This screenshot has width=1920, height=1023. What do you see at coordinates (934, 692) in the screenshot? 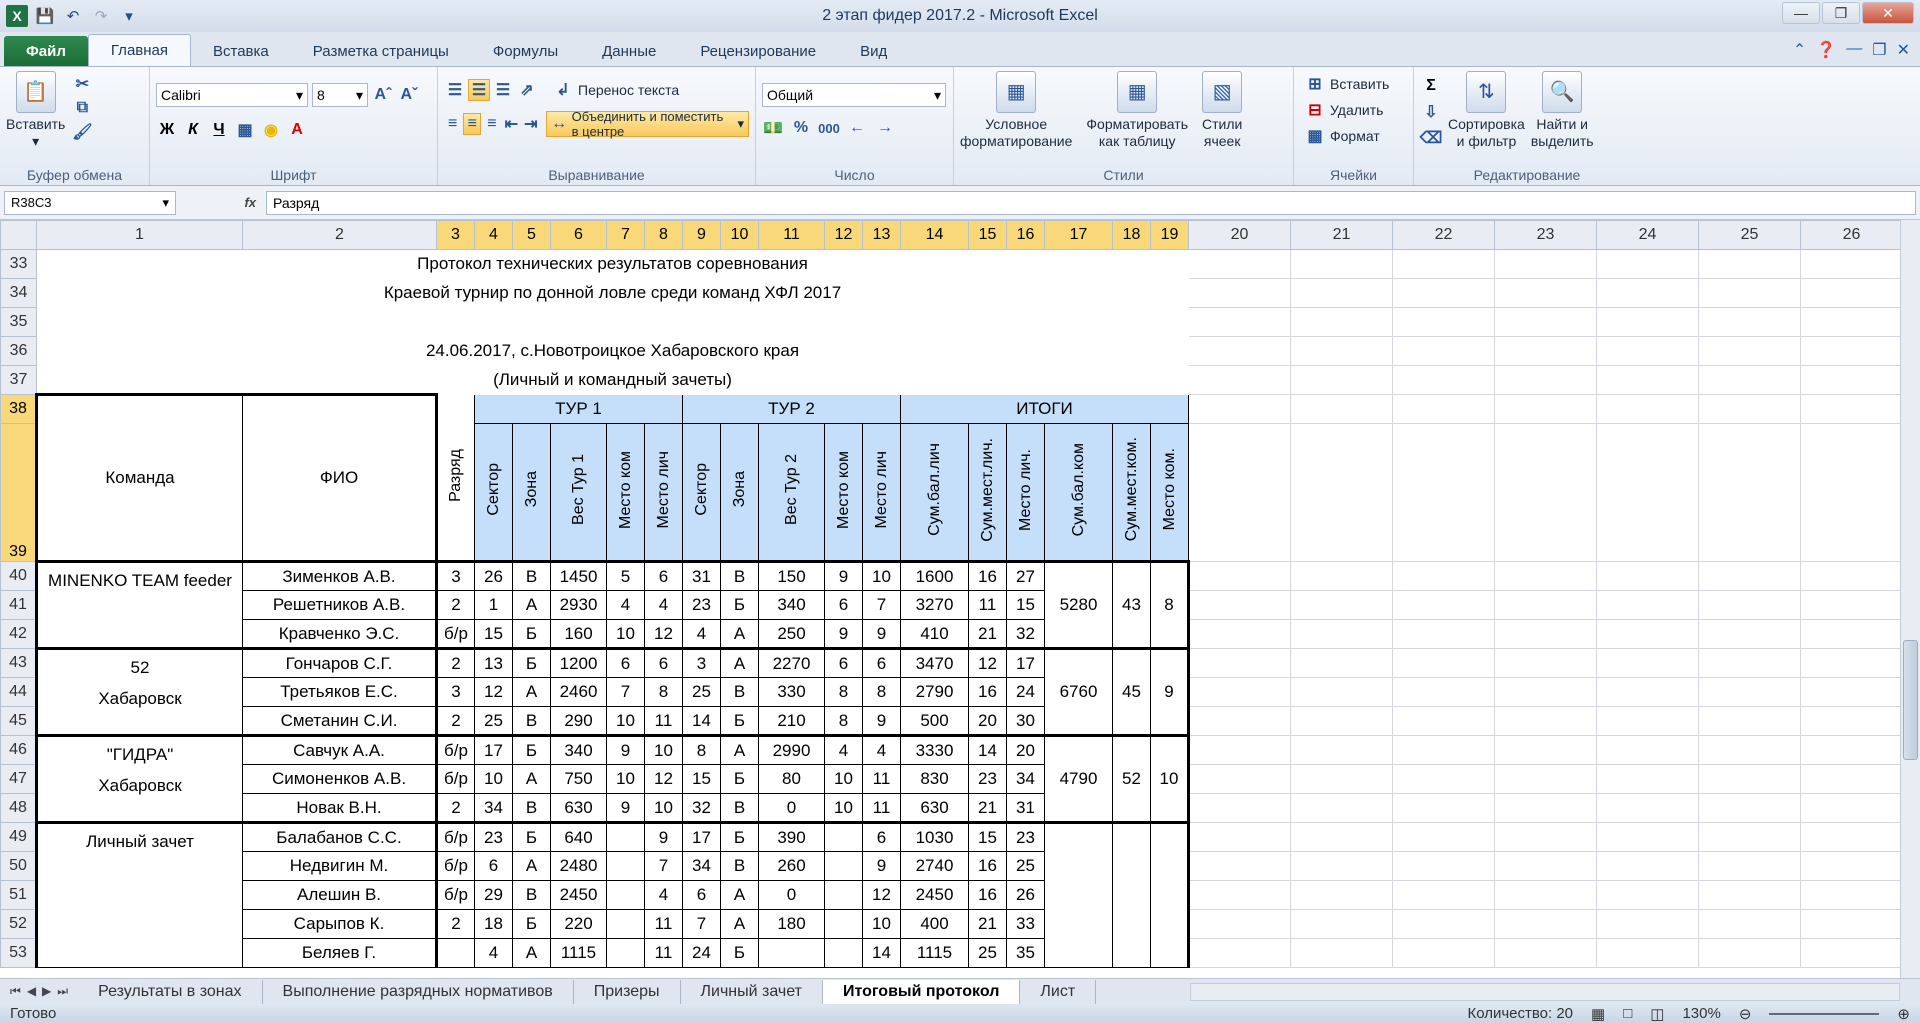
I see `value-cell: 2790` at bounding box center [934, 692].